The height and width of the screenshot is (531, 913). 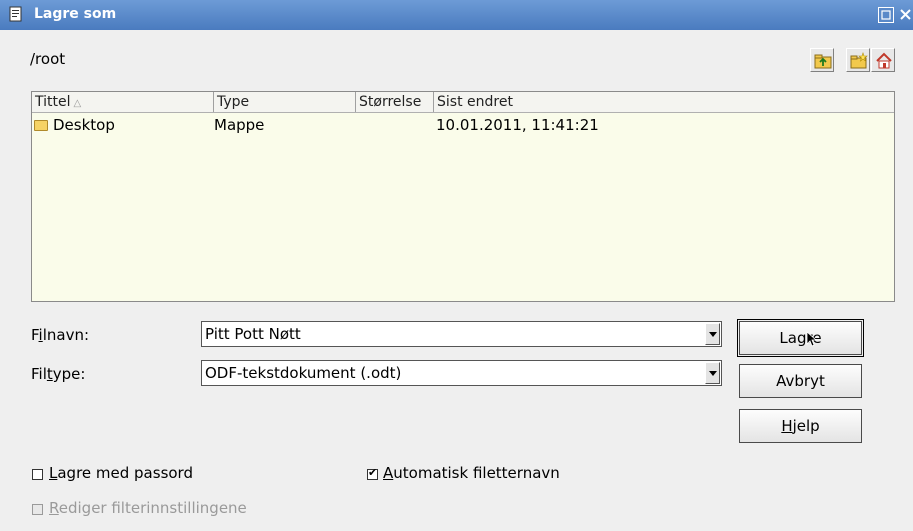 What do you see at coordinates (475, 102) in the screenshot?
I see `column-modified-label: Sist endret` at bounding box center [475, 102].